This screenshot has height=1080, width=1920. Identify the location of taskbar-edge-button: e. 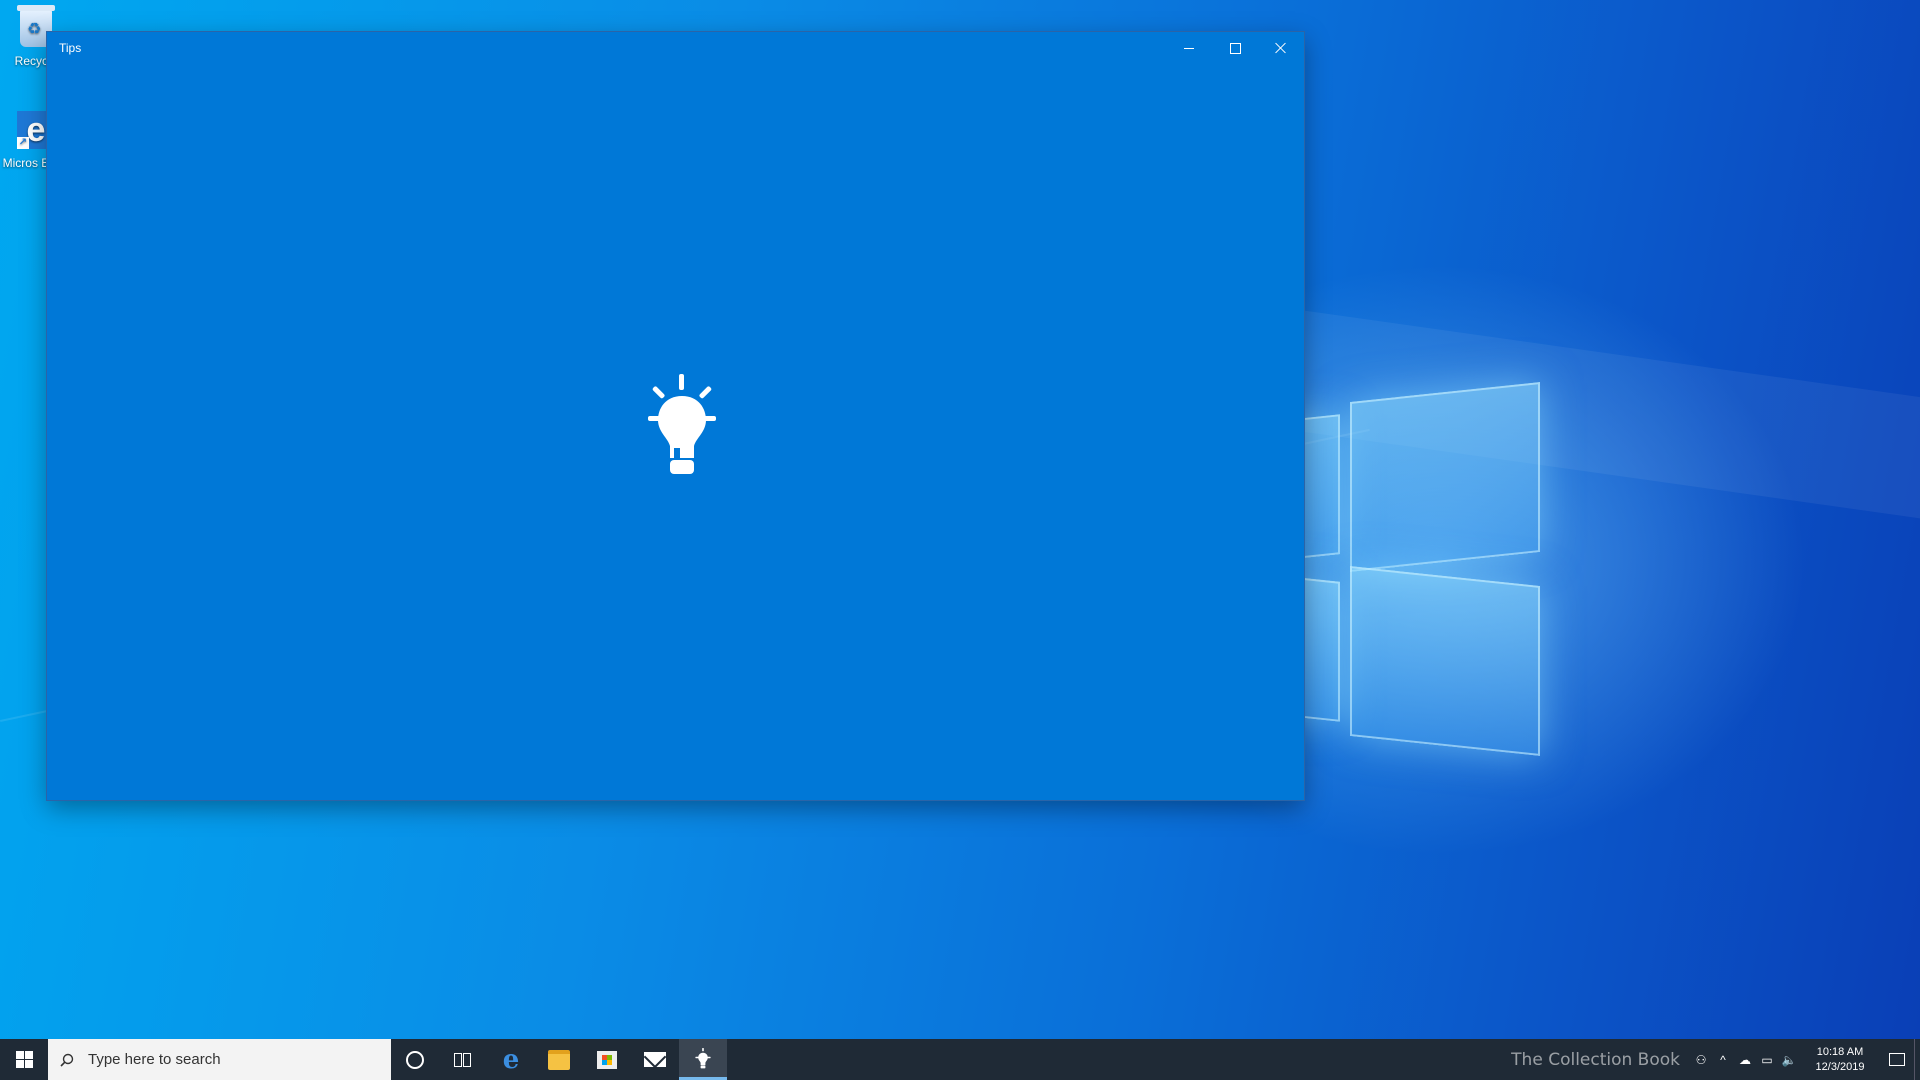
(511, 1059).